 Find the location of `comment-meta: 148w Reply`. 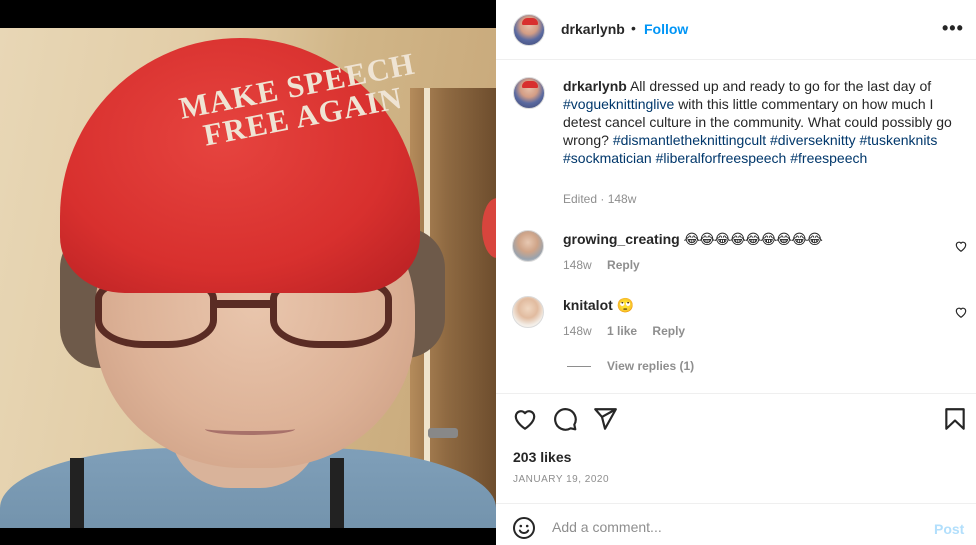

comment-meta: 148w Reply is located at coordinates (607, 265).